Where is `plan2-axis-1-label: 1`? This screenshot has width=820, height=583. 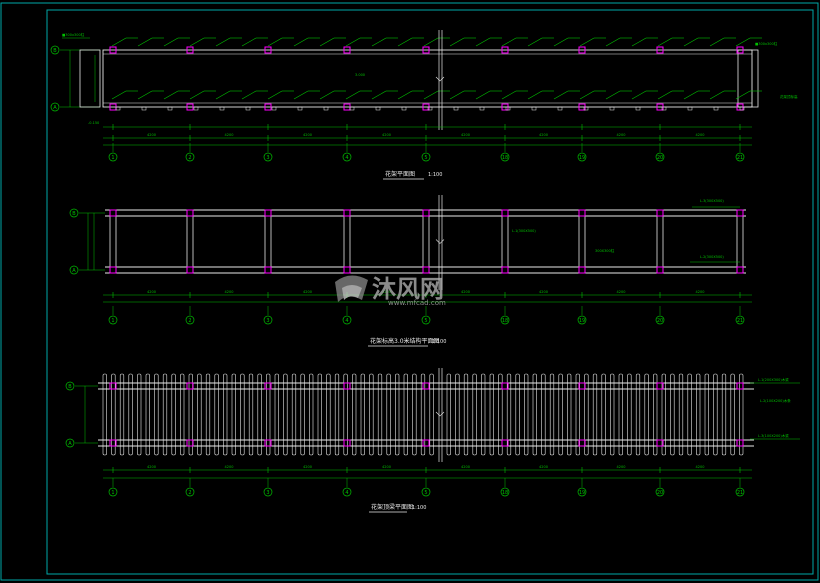 plan2-axis-1-label: 1 is located at coordinates (112, 321).